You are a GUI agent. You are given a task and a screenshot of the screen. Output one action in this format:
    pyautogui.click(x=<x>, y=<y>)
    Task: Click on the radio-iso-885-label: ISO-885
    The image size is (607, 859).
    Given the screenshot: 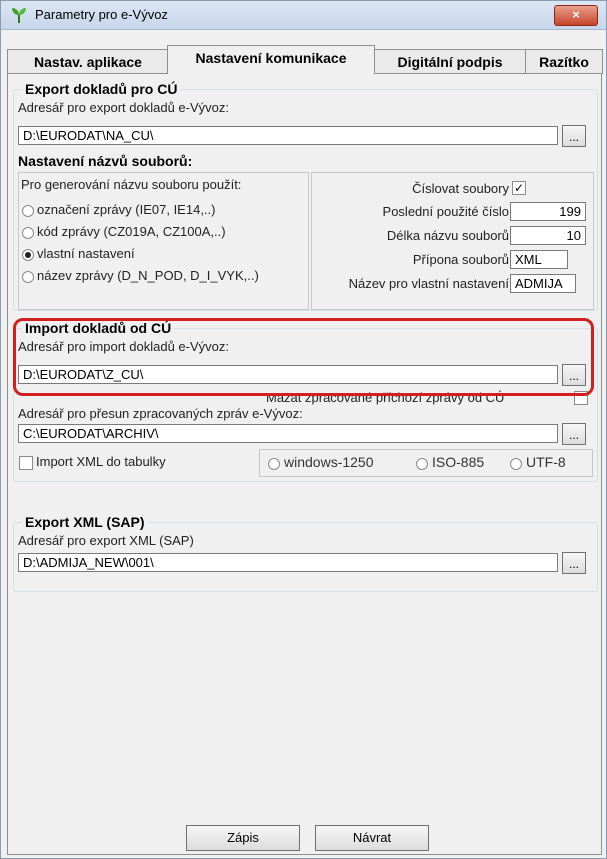 What is the action you would take?
    pyautogui.click(x=458, y=462)
    